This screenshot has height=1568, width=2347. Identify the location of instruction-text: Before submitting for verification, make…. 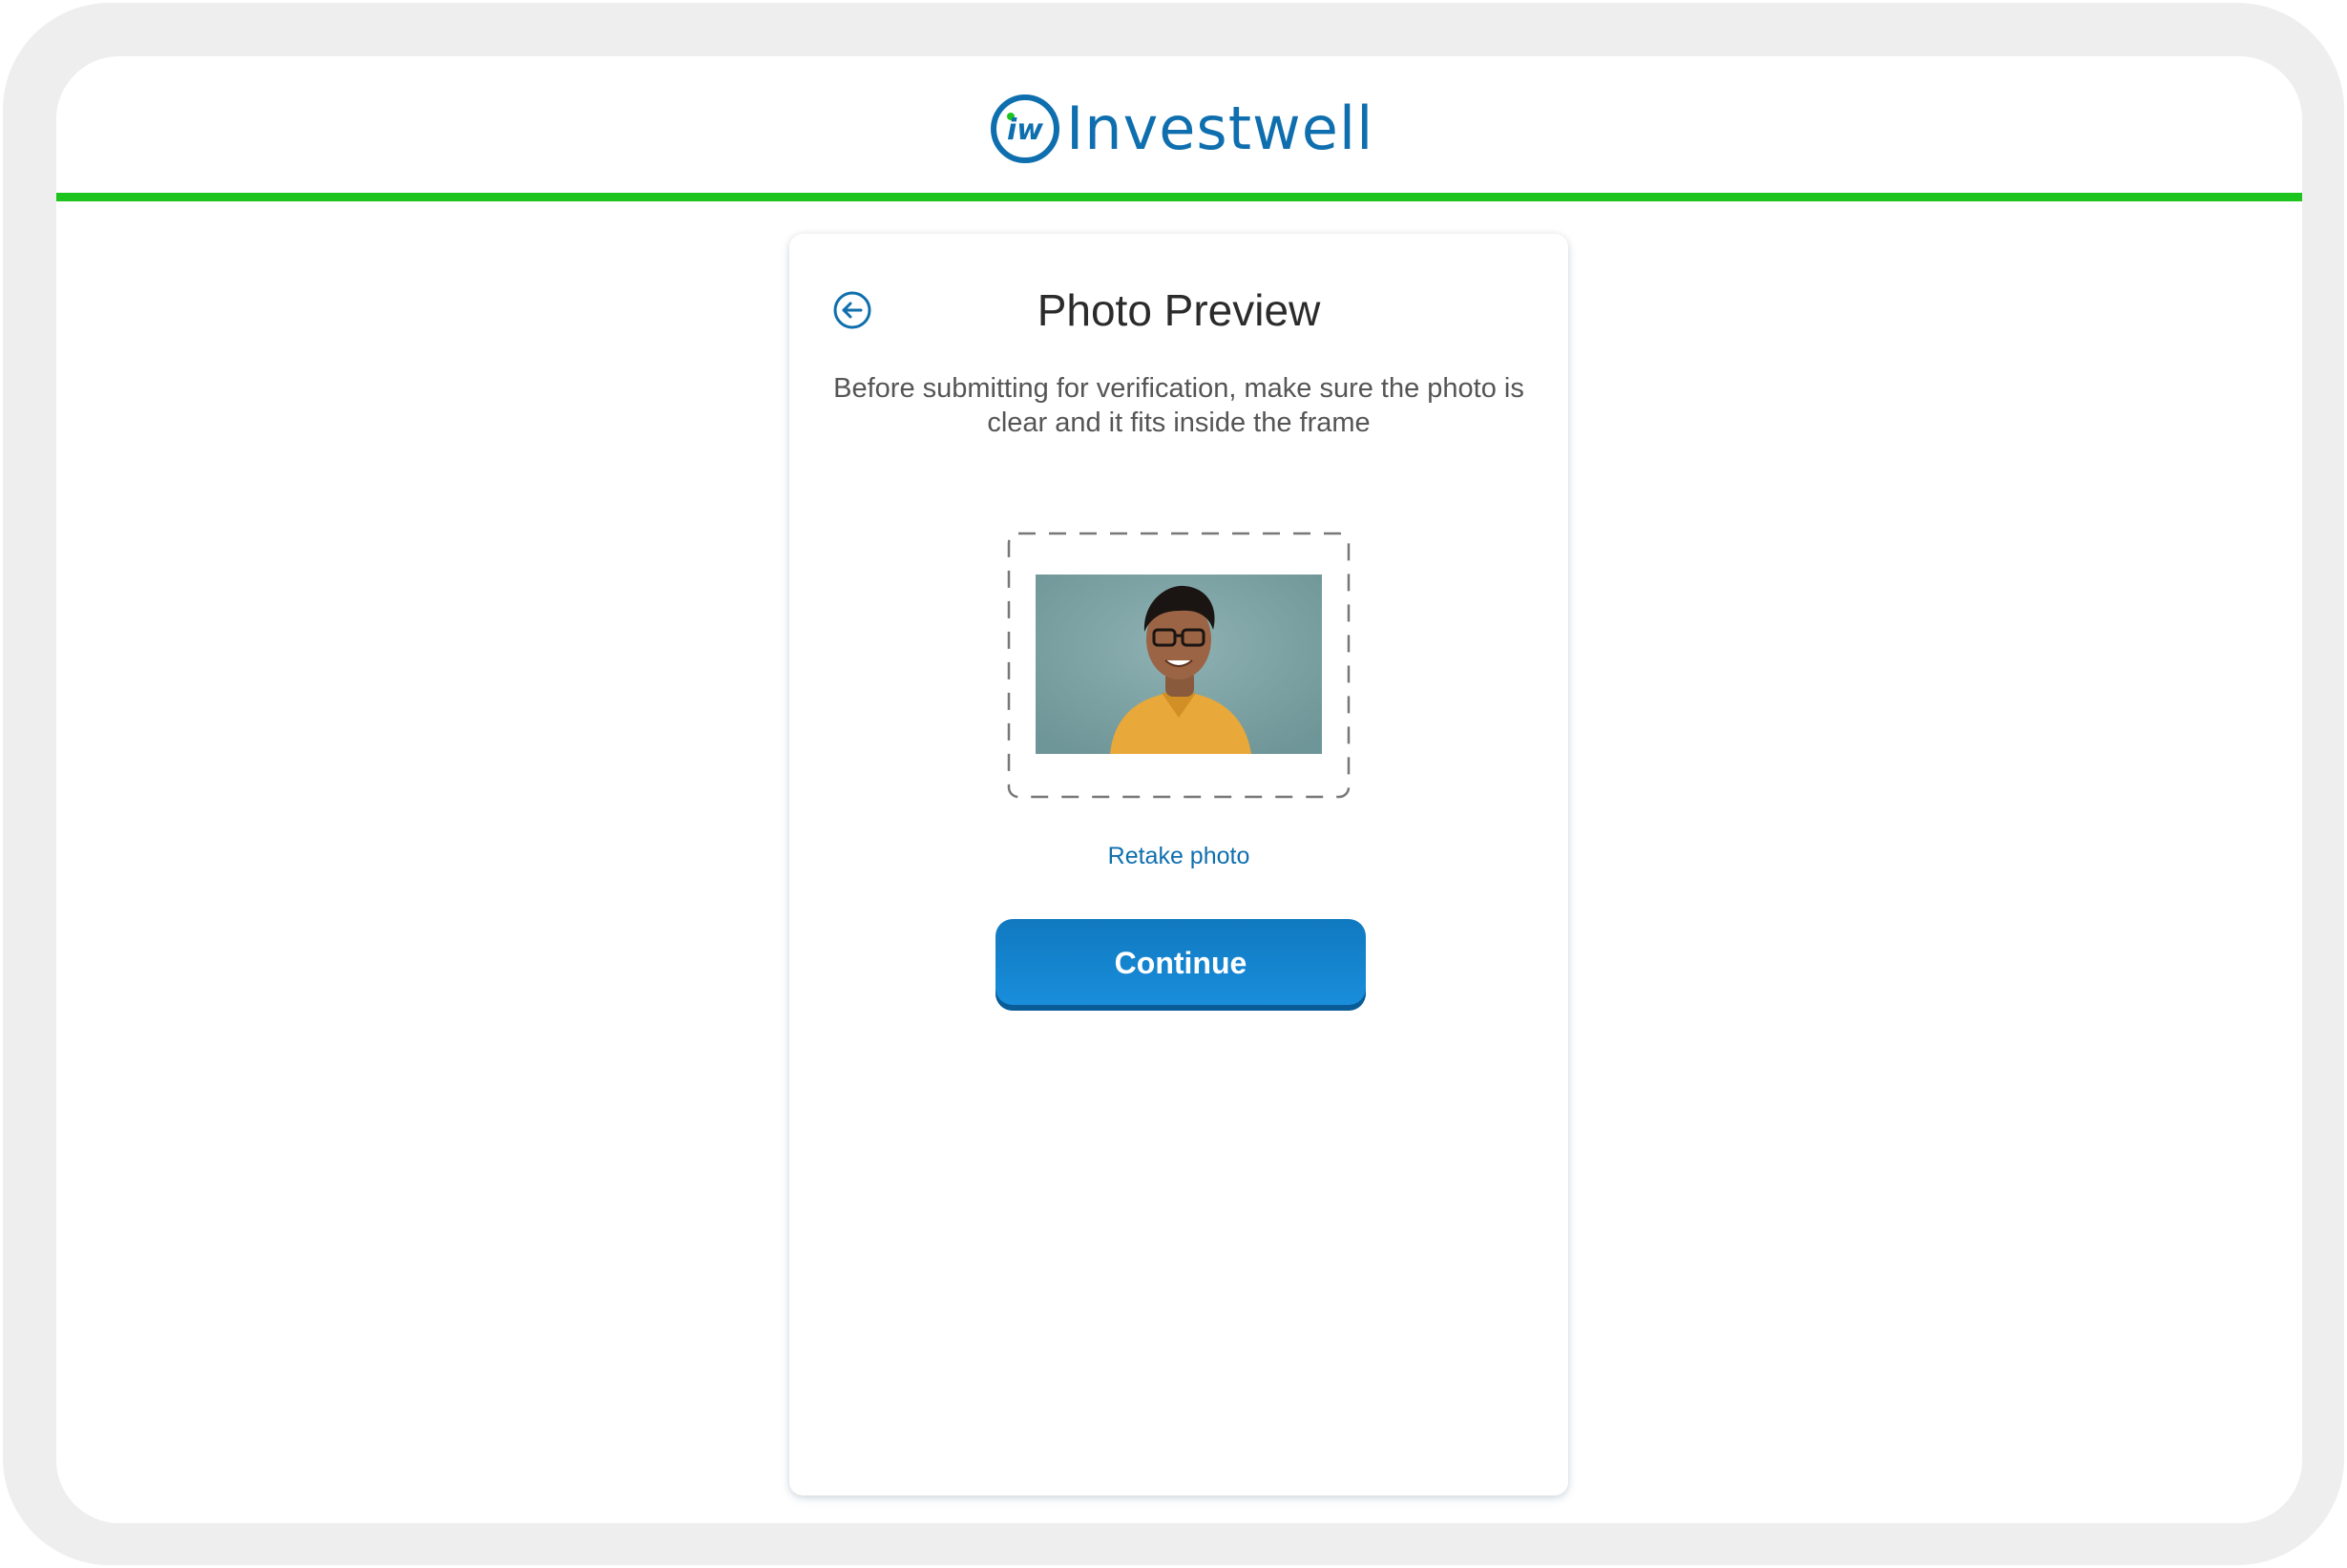
(1178, 405).